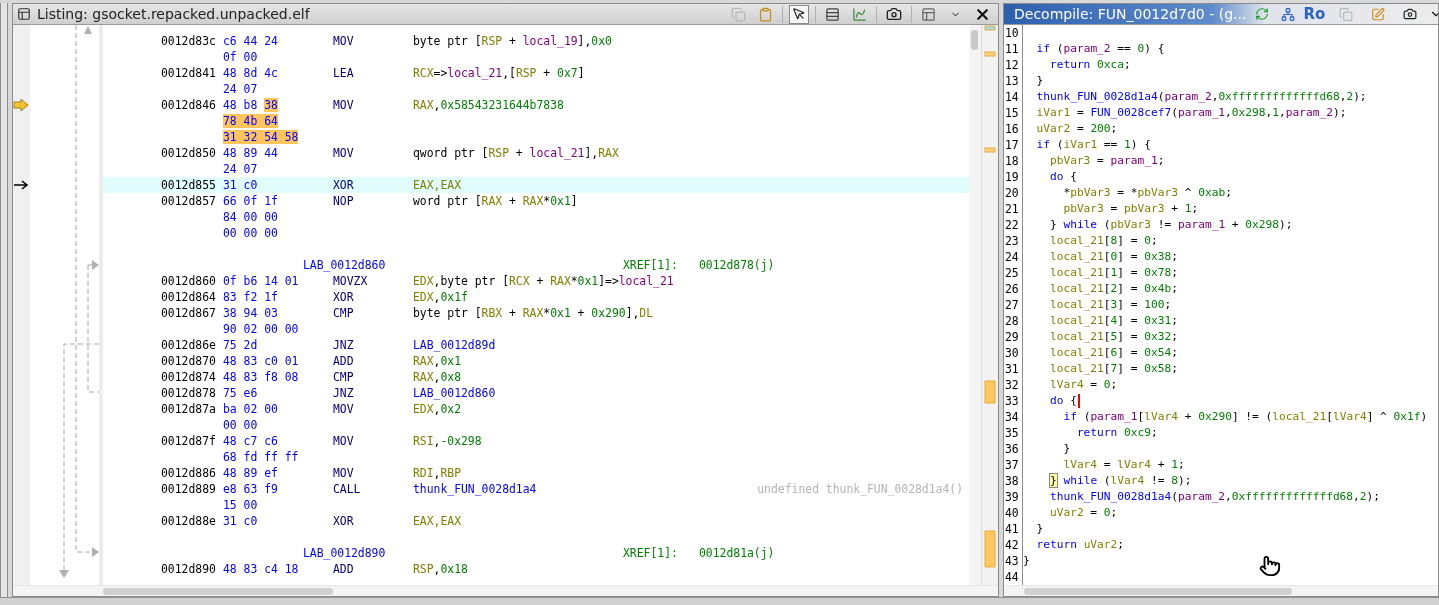 The height and width of the screenshot is (605, 1439). Describe the element at coordinates (173, 14) in the screenshot. I see `window-title: Listing: gsocket.repacked.unpacked.elf` at that location.